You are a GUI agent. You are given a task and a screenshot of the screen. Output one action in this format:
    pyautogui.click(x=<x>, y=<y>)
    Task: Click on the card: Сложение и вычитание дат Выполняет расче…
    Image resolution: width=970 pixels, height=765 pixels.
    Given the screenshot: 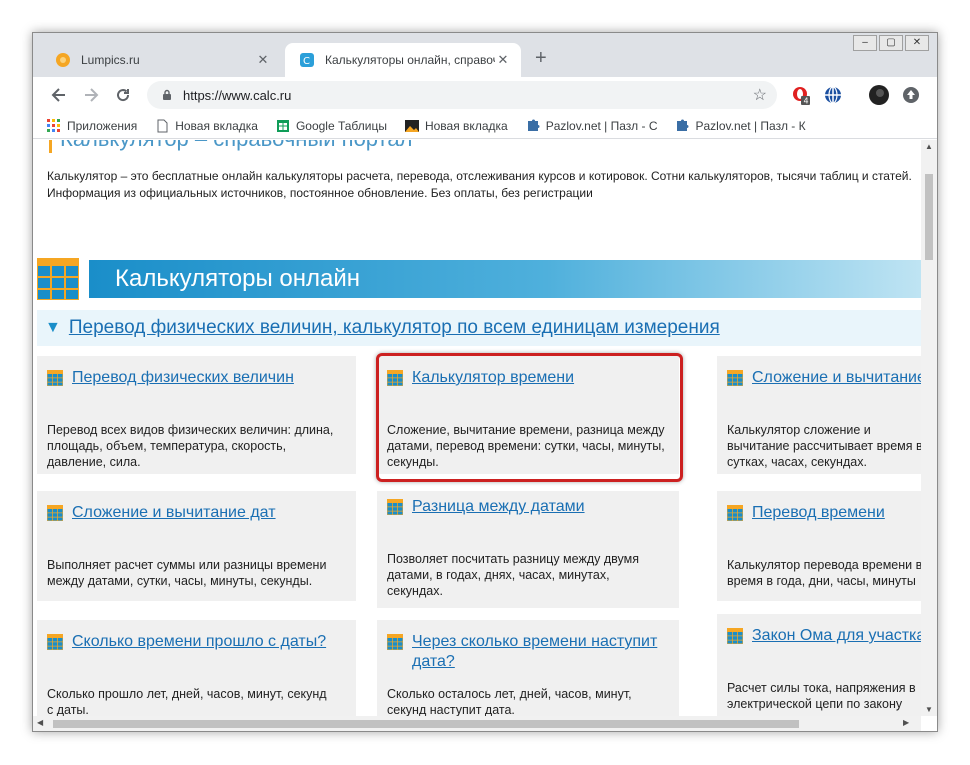 What is the action you would take?
    pyautogui.click(x=196, y=546)
    